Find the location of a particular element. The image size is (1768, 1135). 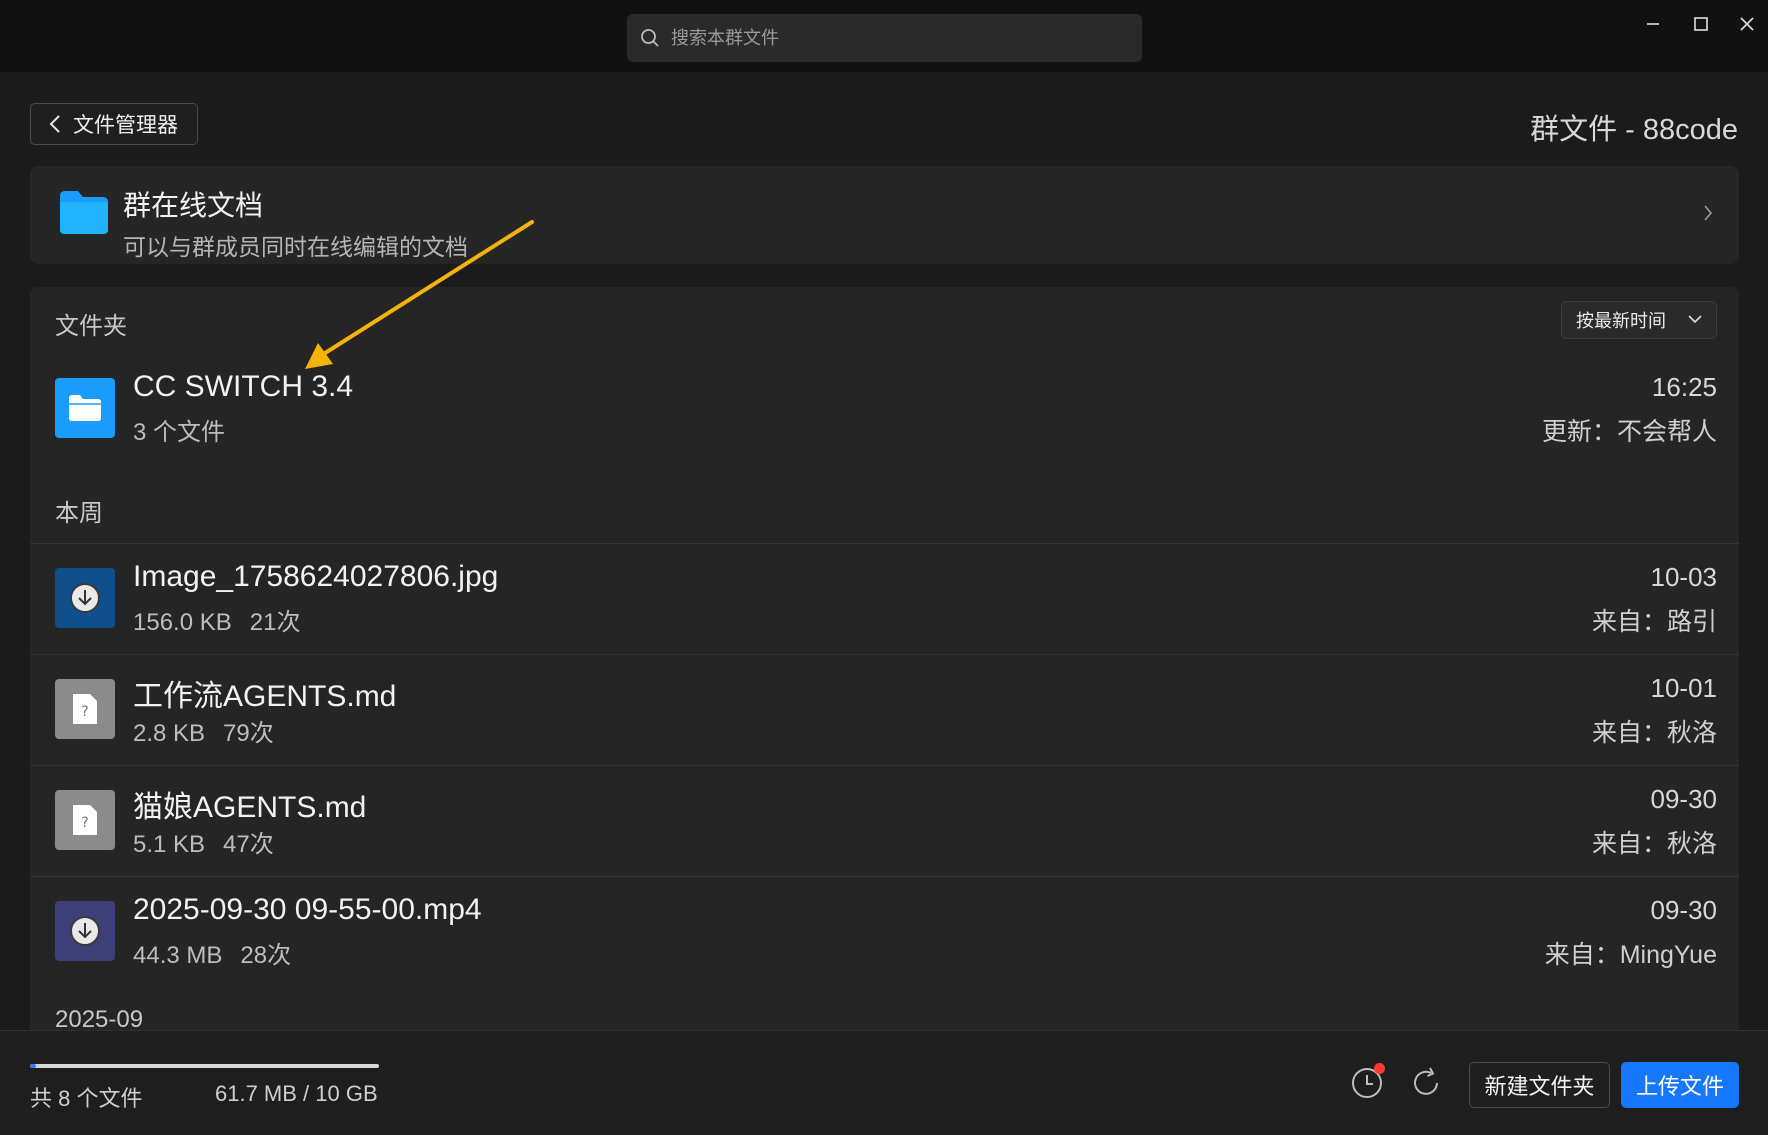

online-docs-card: 群在线文档 可以与群成员同时在线编辑的文档 is located at coordinates (884, 215).